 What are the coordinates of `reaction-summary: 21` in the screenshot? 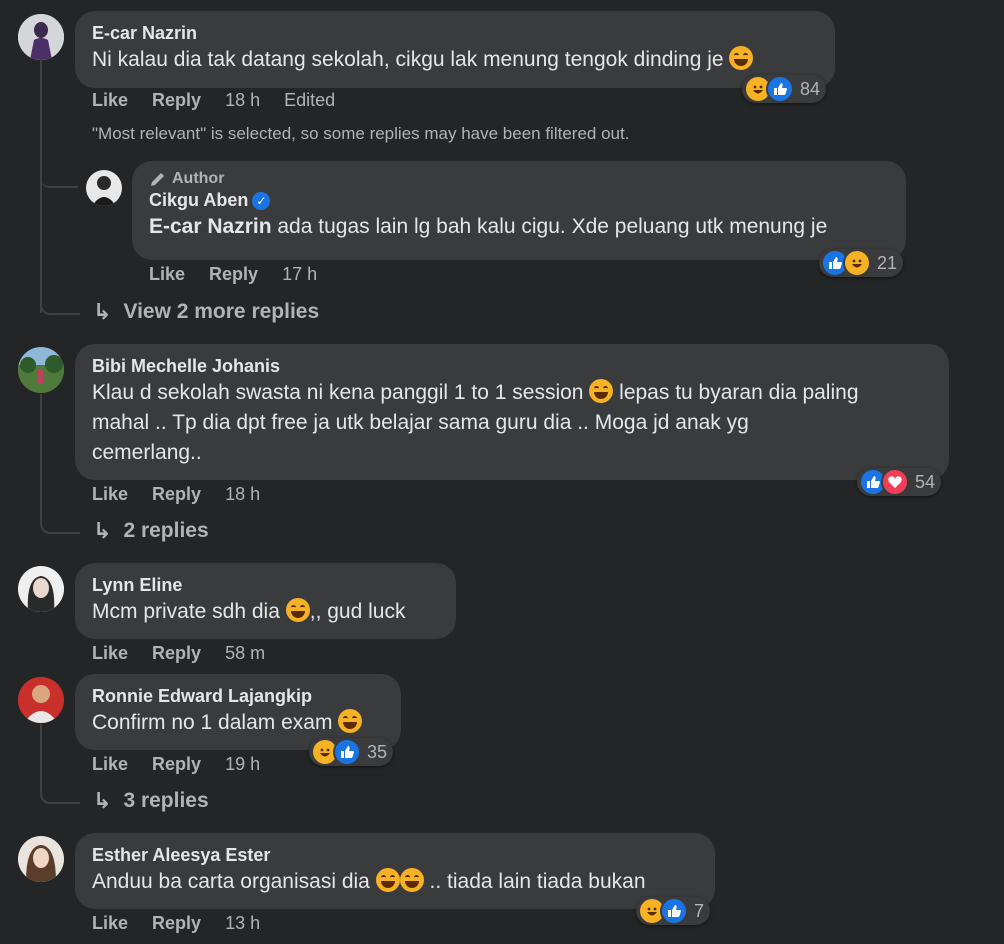 It's located at (861, 263).